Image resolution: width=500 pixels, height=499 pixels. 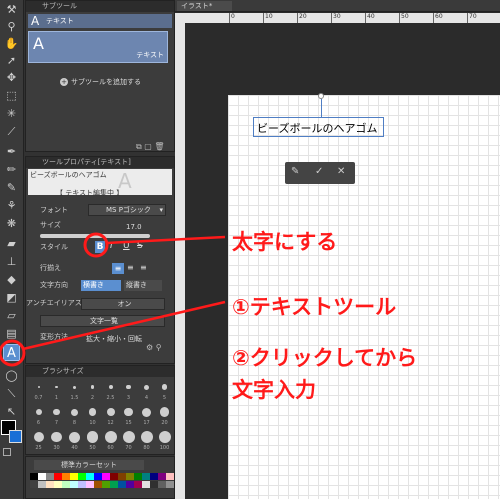 I want to click on ruler-line-icon: ⟍, so click(x=11, y=393).